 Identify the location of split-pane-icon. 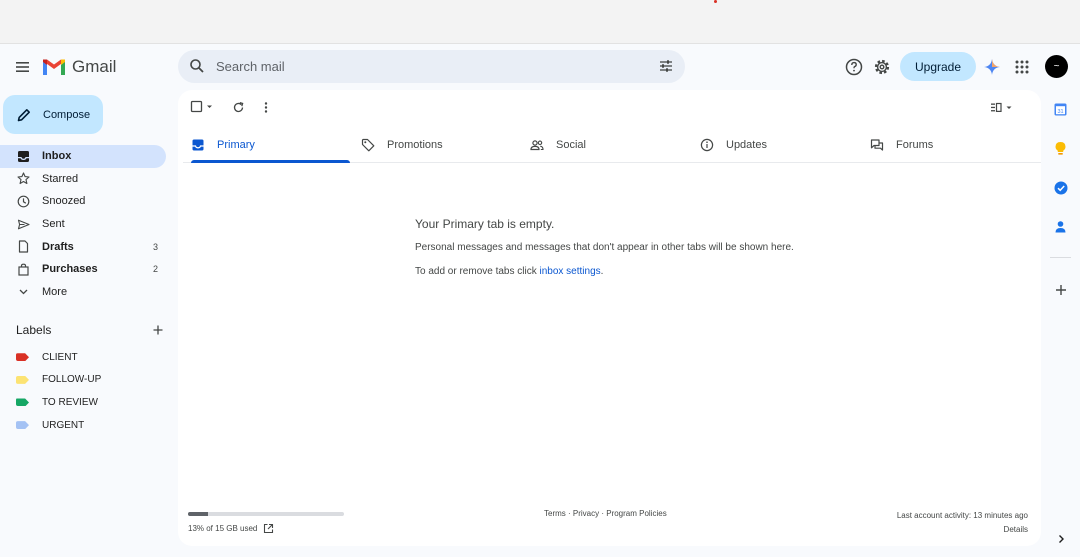
(1001, 107).